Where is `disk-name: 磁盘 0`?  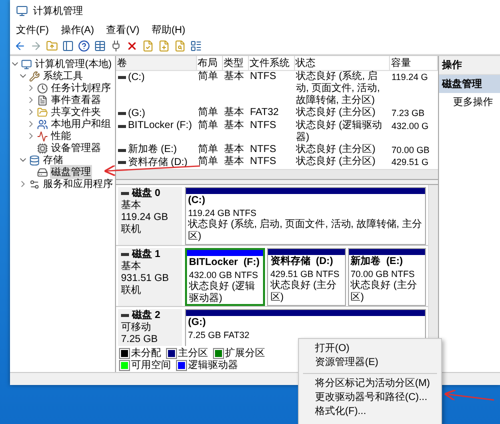 disk-name: 磁盘 0 is located at coordinates (146, 194).